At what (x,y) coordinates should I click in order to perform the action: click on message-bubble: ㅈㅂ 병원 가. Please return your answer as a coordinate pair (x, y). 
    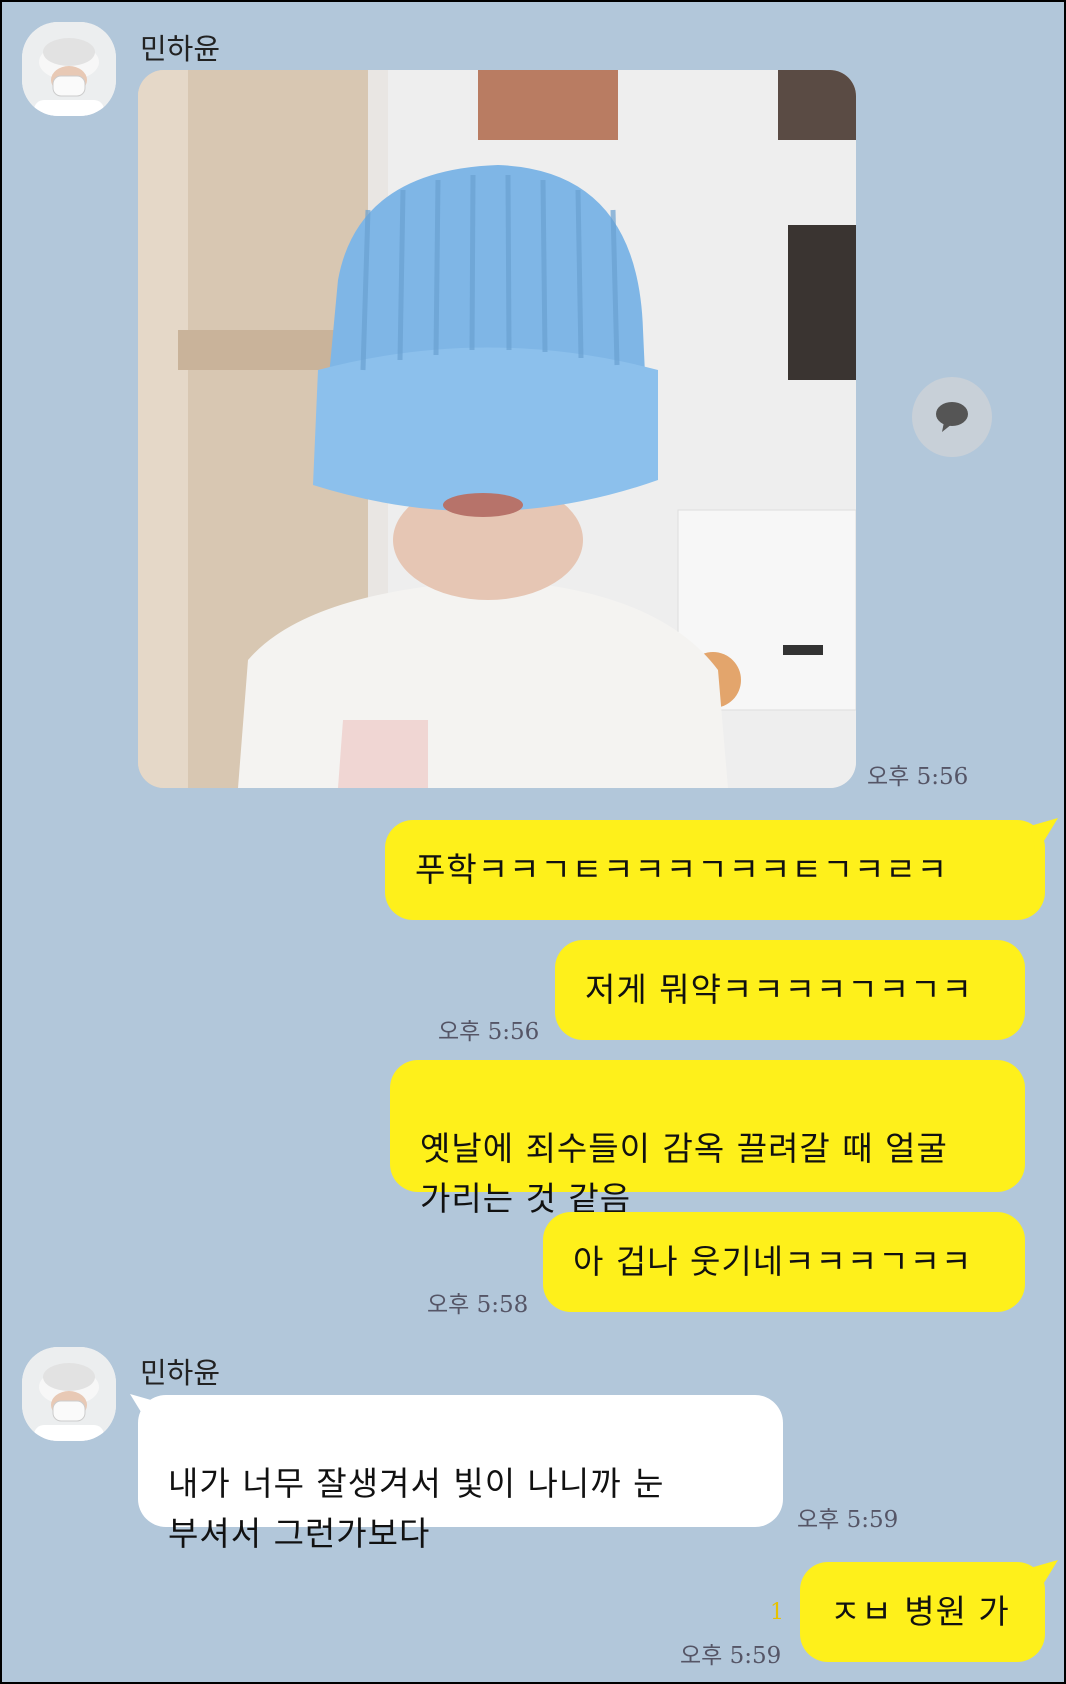
    Looking at the image, I should click on (922, 1612).